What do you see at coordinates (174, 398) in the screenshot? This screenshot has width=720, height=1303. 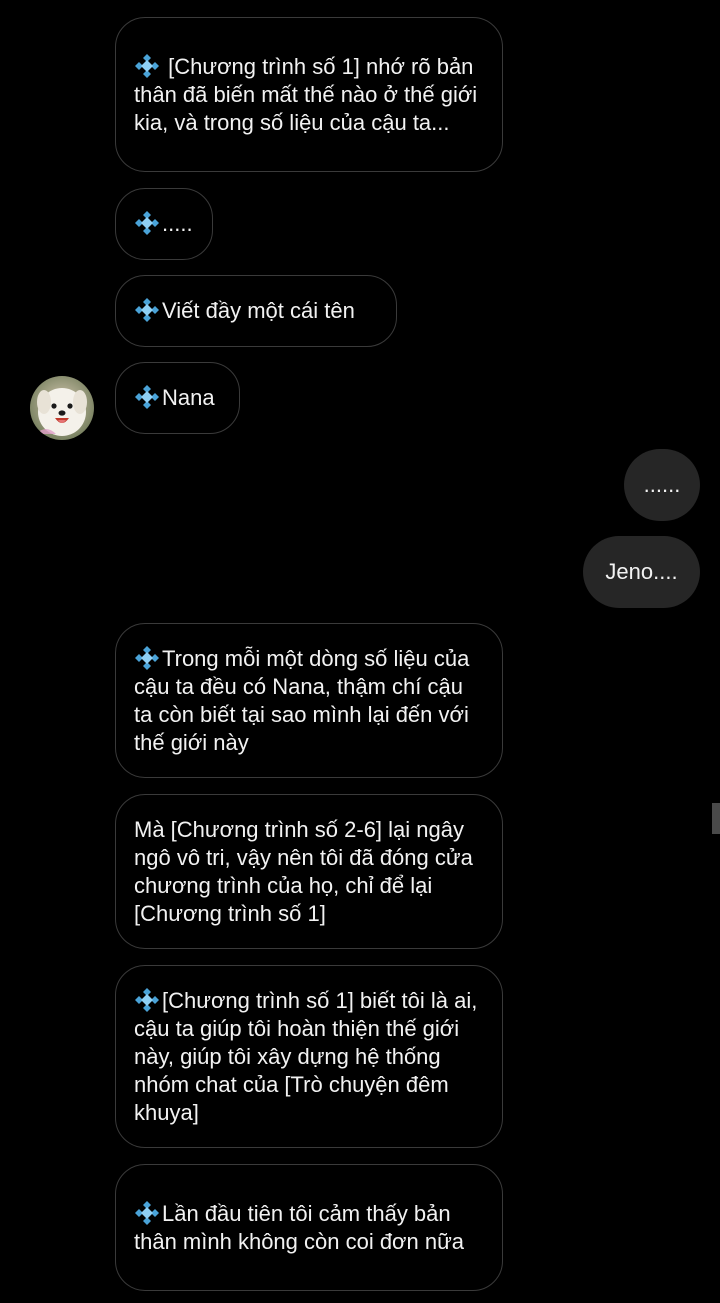 I see `message-text: Nana` at bounding box center [174, 398].